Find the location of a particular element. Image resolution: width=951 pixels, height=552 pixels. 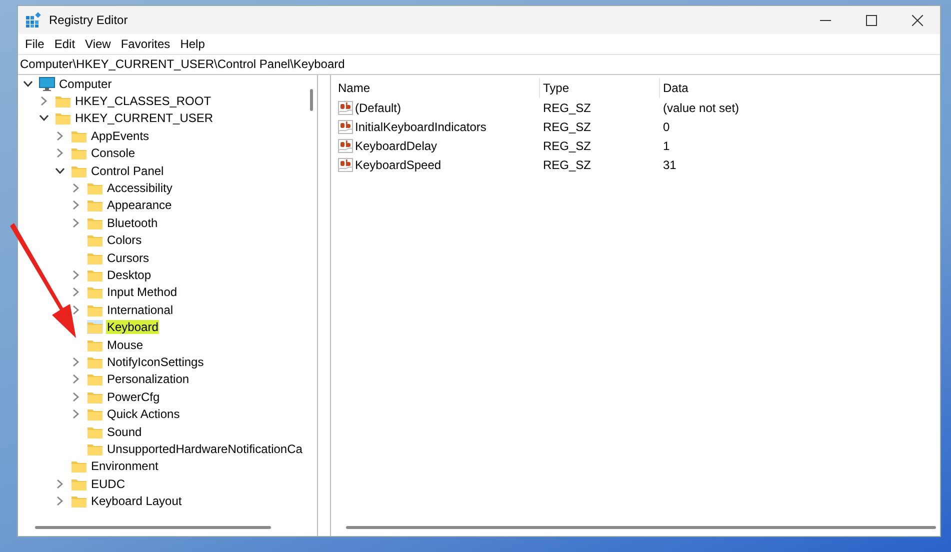

tree-item: Control Panel is located at coordinates (127, 171).